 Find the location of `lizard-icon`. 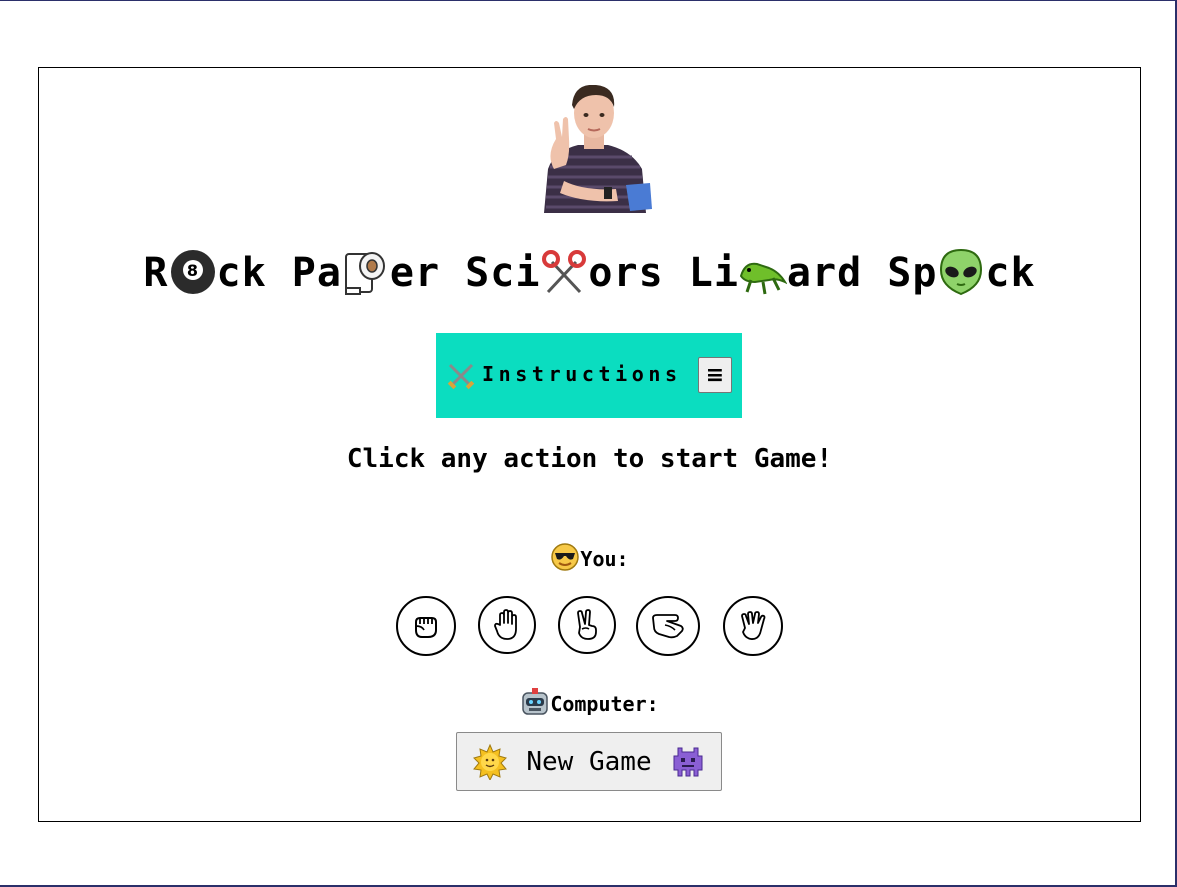

lizard-icon is located at coordinates (763, 278).